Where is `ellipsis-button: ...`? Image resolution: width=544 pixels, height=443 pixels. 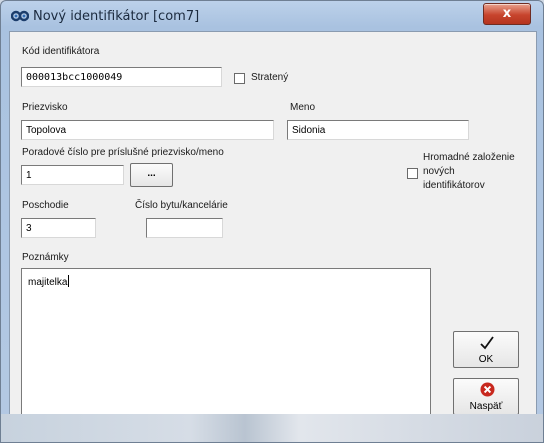
ellipsis-button: ... is located at coordinates (151, 175).